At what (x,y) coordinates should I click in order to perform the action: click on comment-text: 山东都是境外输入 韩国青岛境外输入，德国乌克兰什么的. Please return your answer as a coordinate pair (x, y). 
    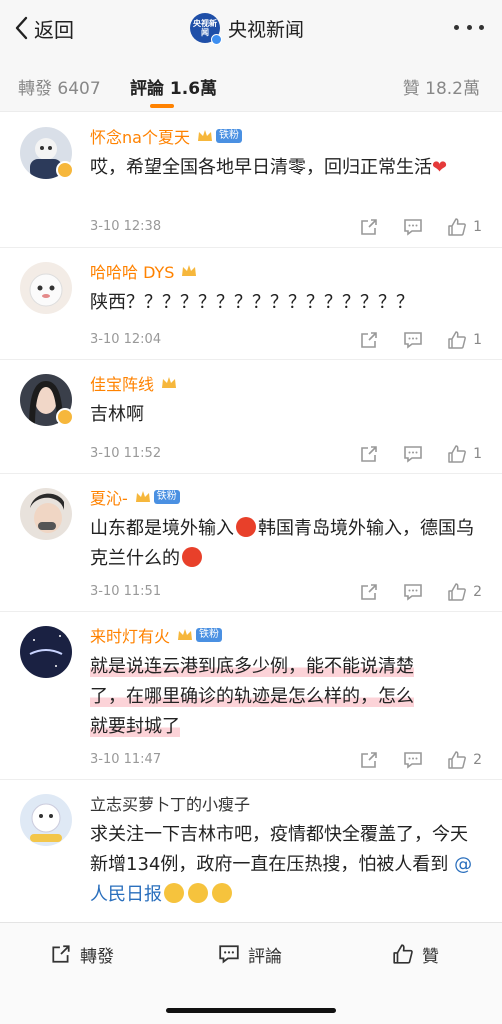
    Looking at the image, I should click on (286, 544).